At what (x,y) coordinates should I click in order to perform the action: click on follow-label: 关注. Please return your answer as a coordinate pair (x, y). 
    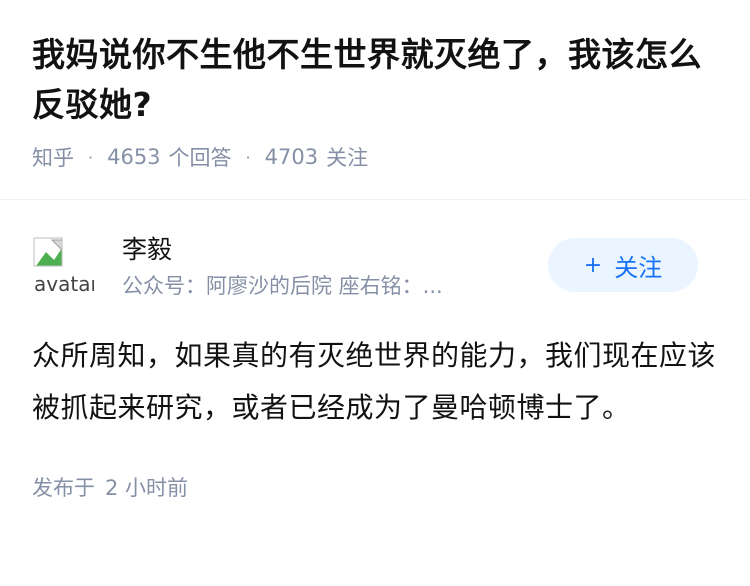
    Looking at the image, I should click on (638, 267).